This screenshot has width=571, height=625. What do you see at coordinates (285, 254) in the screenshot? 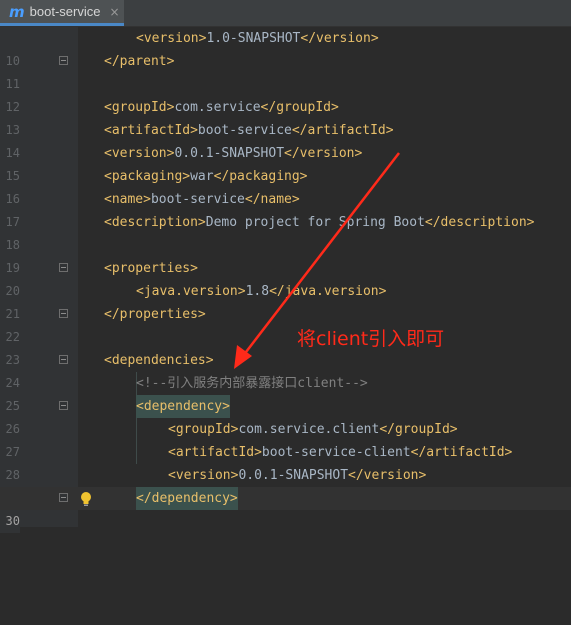
I see `code-line: 19` at bounding box center [285, 254].